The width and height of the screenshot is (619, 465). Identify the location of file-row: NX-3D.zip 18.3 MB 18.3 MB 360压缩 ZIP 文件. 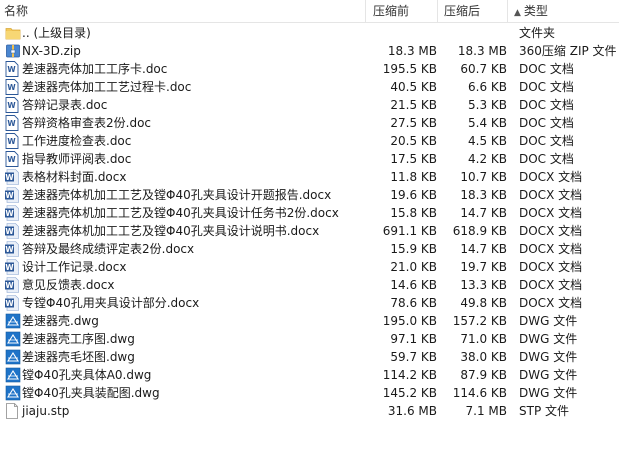
(309, 51).